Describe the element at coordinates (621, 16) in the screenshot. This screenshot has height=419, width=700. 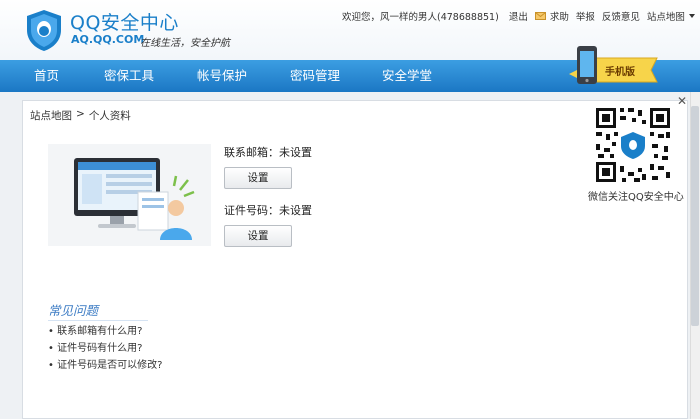
I see `feedback-link: 反馈意见` at that location.